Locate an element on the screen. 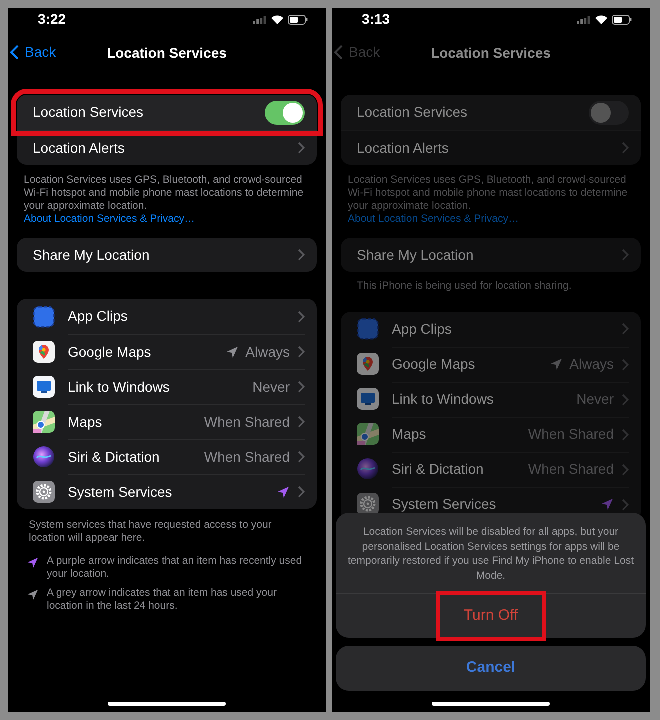  status-time: 3:13 is located at coordinates (376, 19).